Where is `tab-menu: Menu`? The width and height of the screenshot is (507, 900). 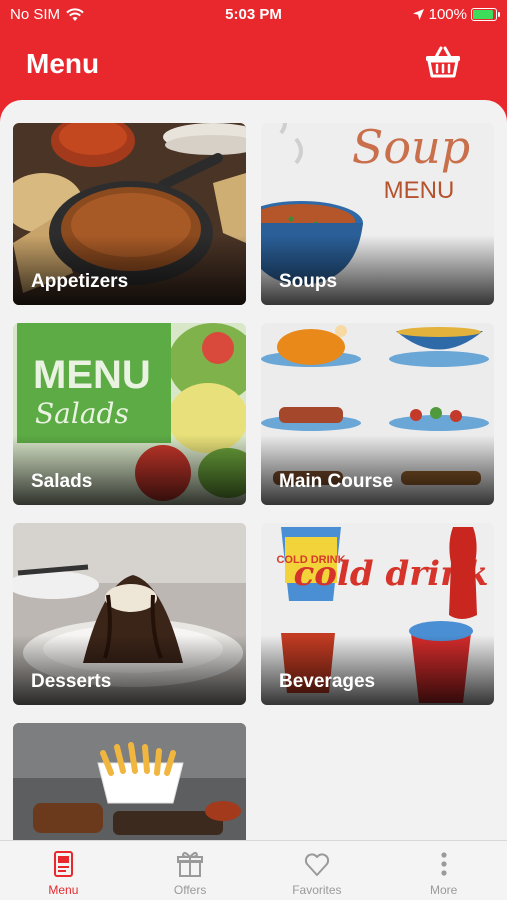
tab-menu: Menu is located at coordinates (63, 870).